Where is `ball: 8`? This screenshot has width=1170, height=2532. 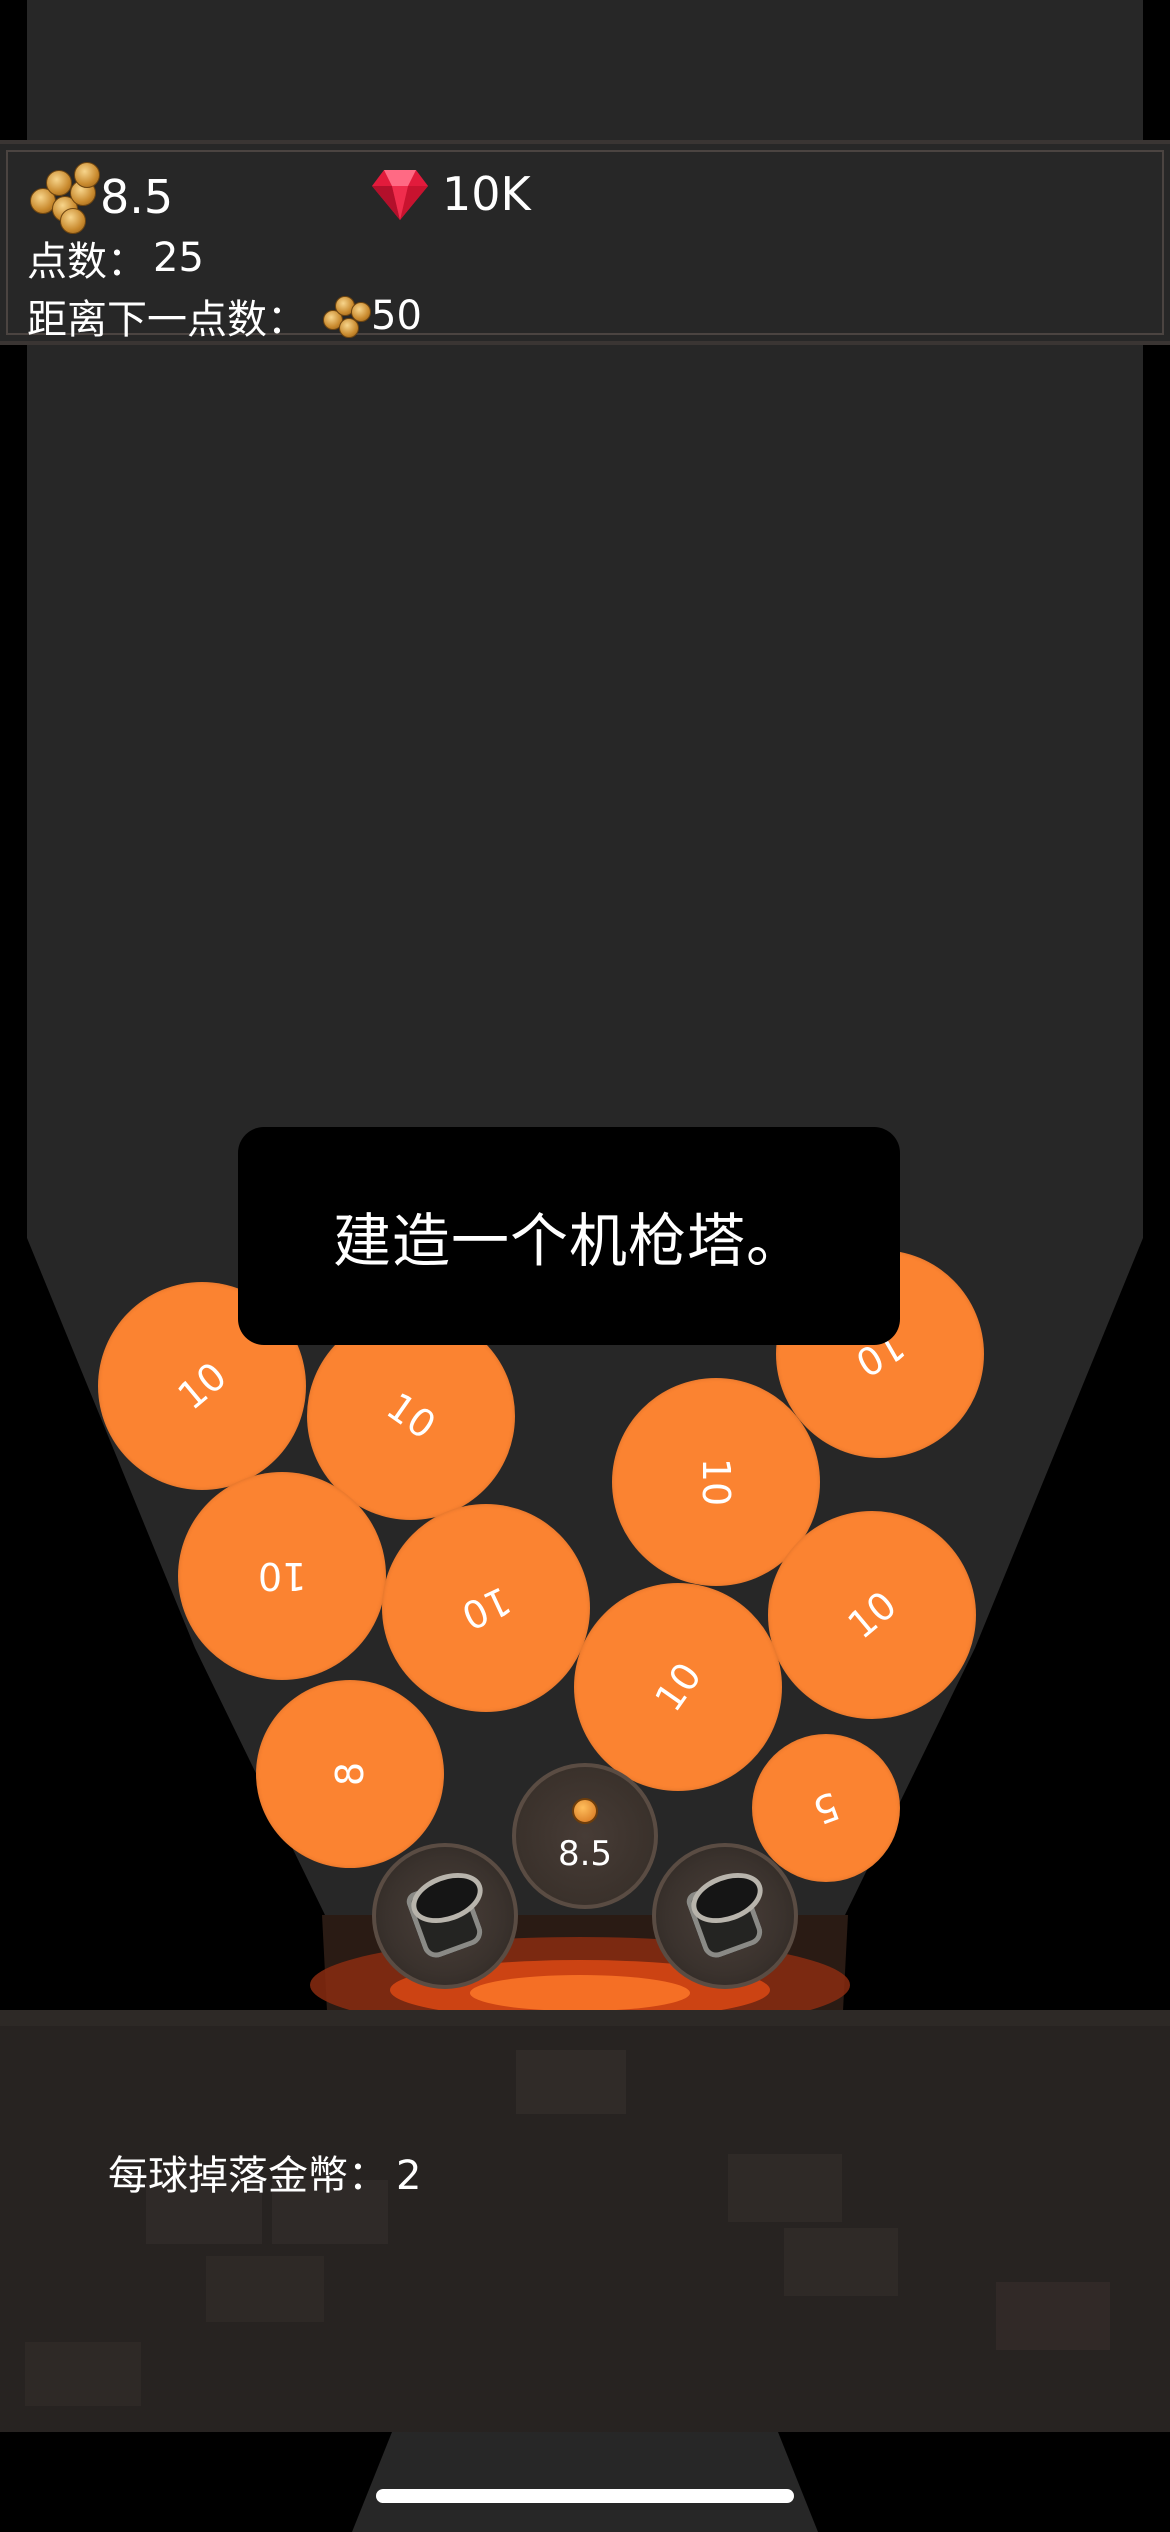 ball: 8 is located at coordinates (350, 1774).